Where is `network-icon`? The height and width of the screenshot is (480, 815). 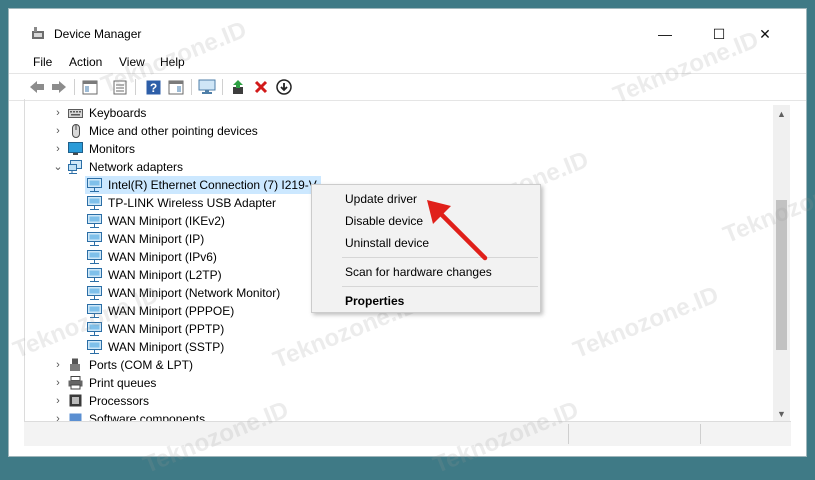
network-icon is located at coordinates (75, 167).